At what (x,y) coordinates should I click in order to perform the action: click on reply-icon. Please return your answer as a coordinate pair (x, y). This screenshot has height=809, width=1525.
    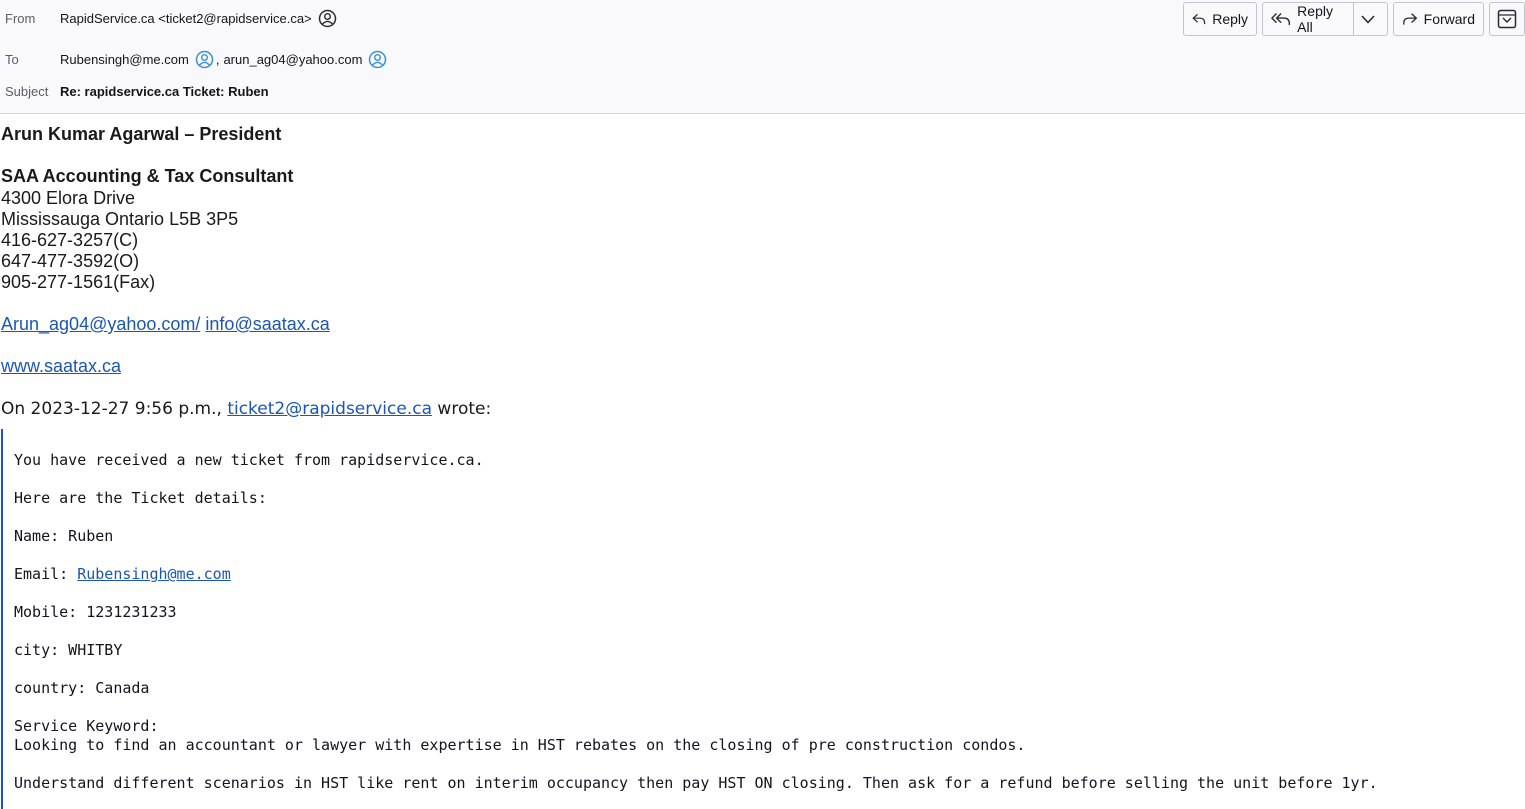
    Looking at the image, I should click on (1199, 19).